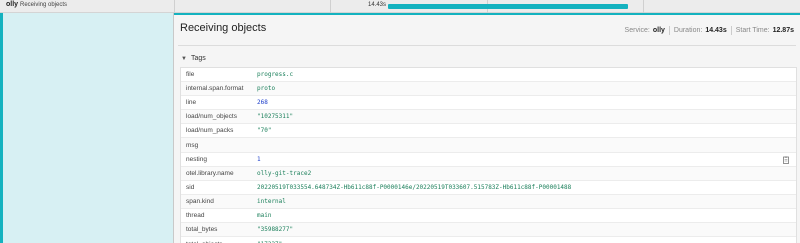  What do you see at coordinates (488, 131) in the screenshot?
I see `tag-row: load/num_packs "70"` at bounding box center [488, 131].